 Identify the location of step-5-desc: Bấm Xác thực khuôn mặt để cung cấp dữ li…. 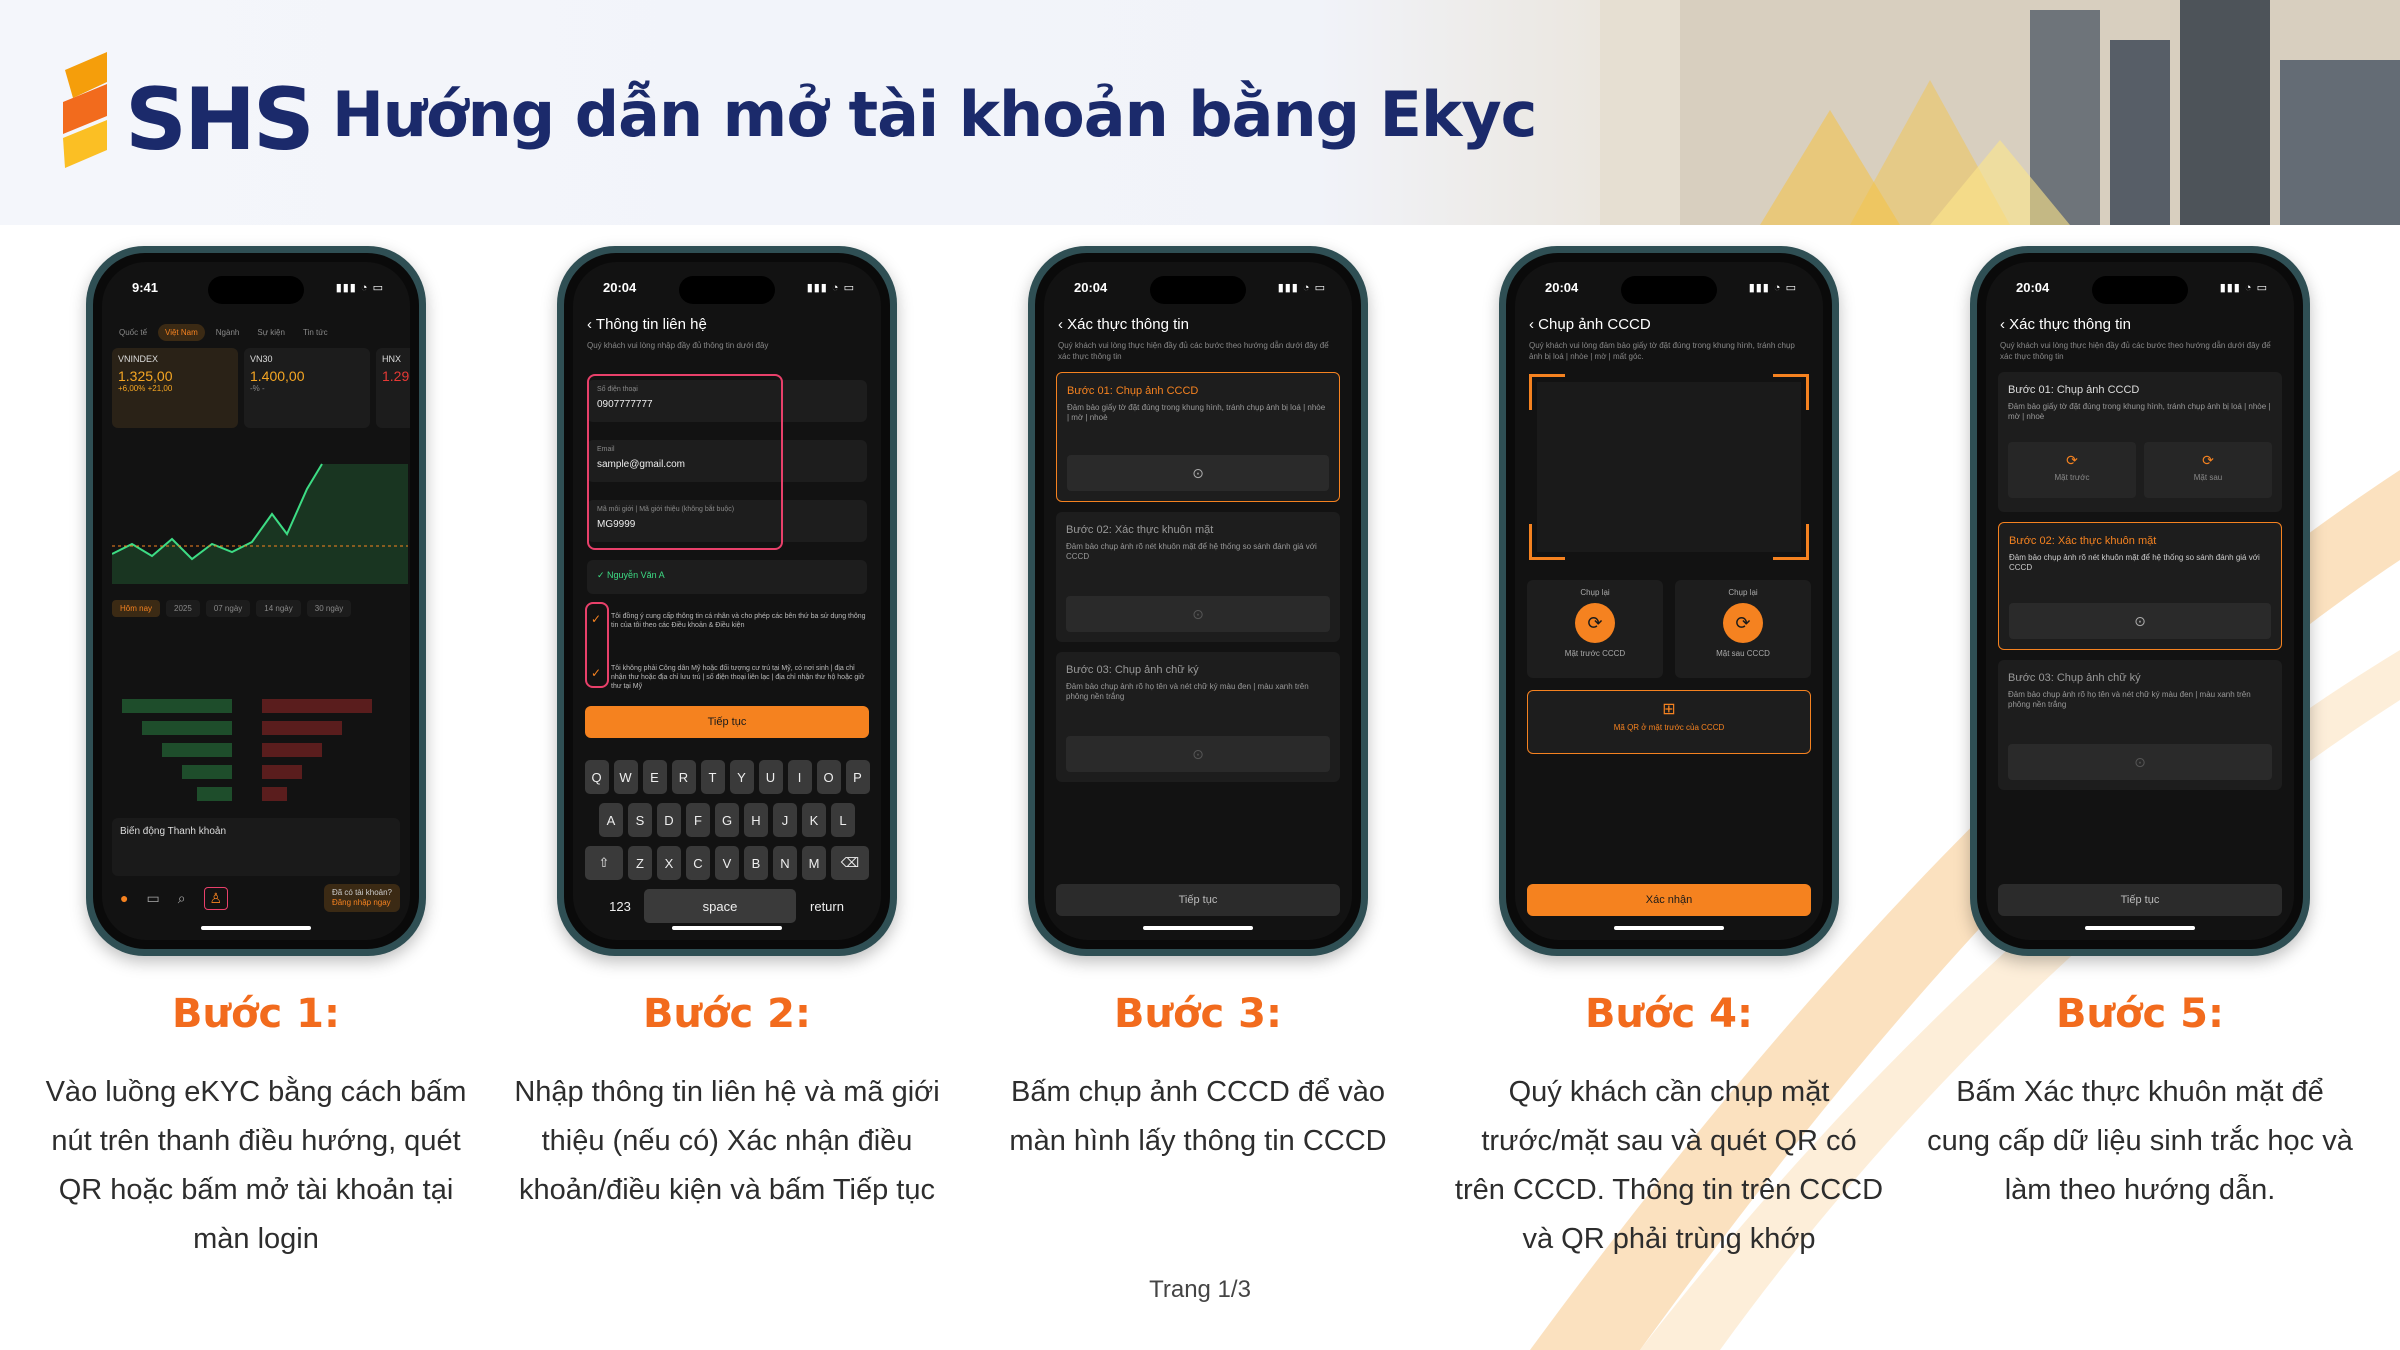
(2140, 1141).